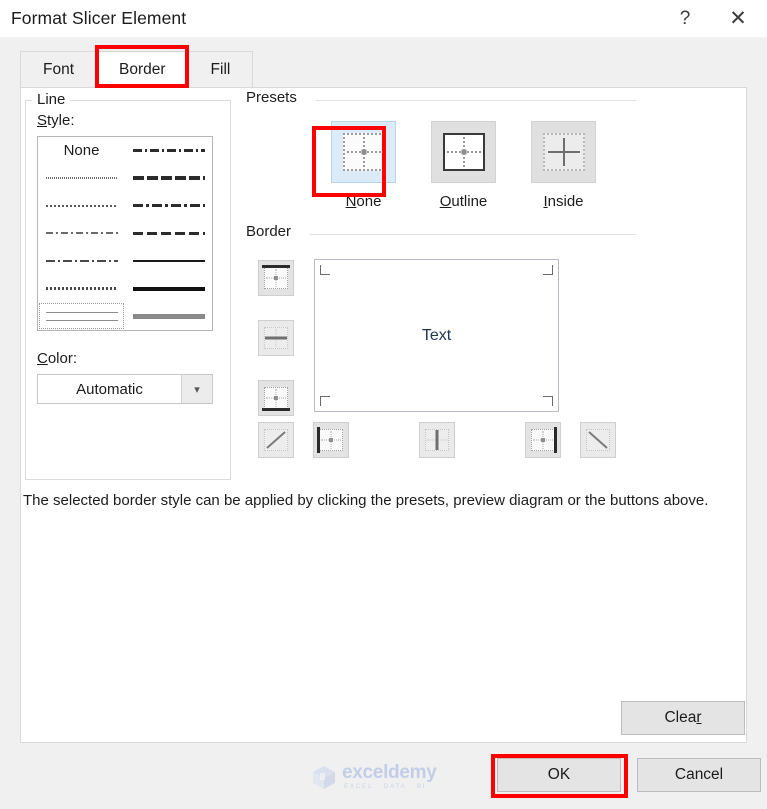  Describe the element at coordinates (325, 270) in the screenshot. I see `preview-corner-top-left` at that location.